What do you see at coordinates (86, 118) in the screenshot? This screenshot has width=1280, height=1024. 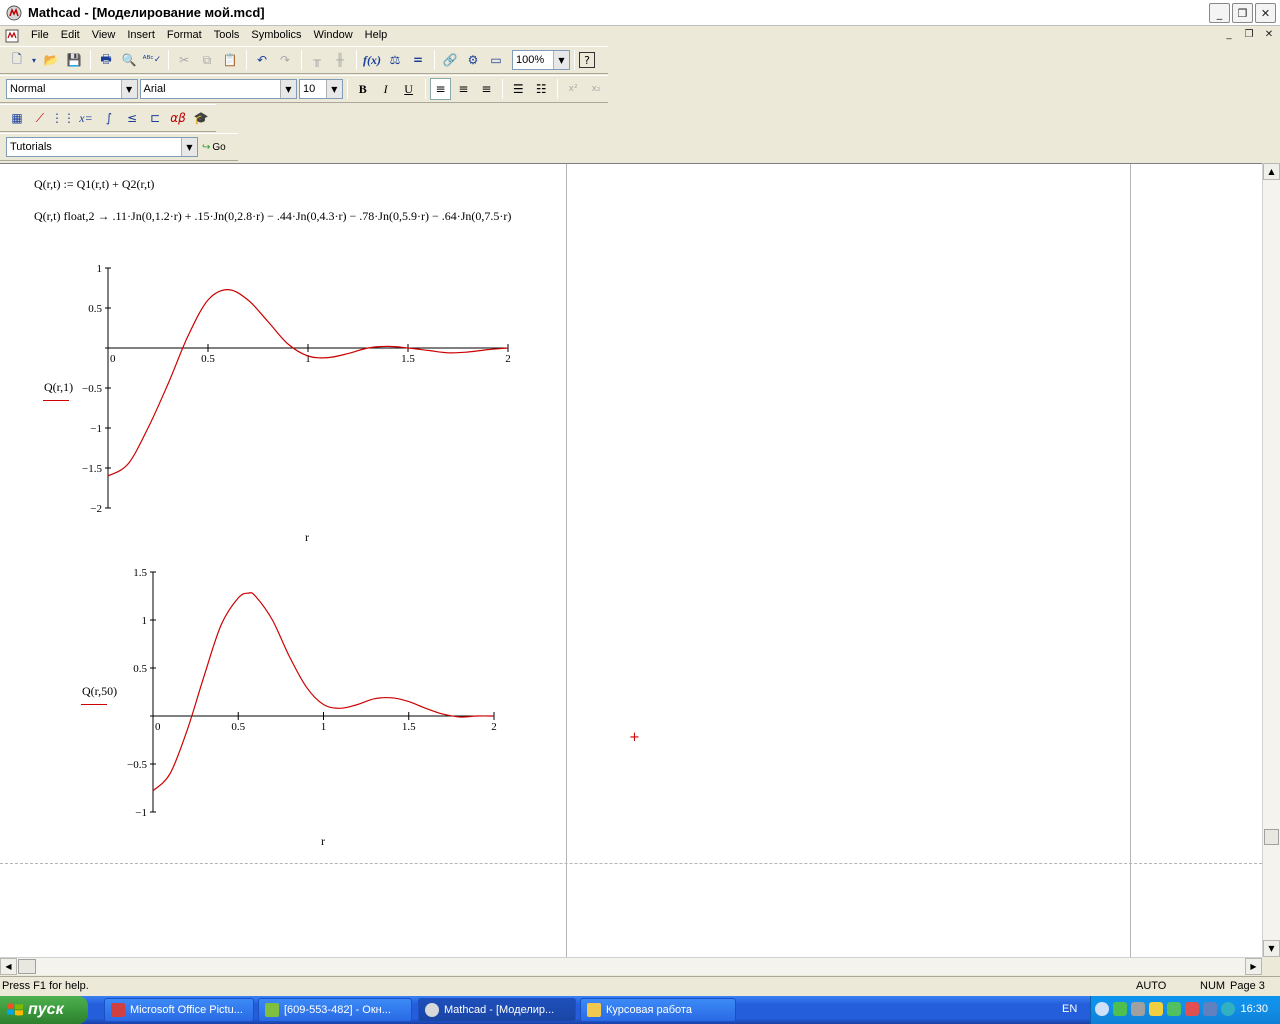 I see `evaluation-icon: x=` at bounding box center [86, 118].